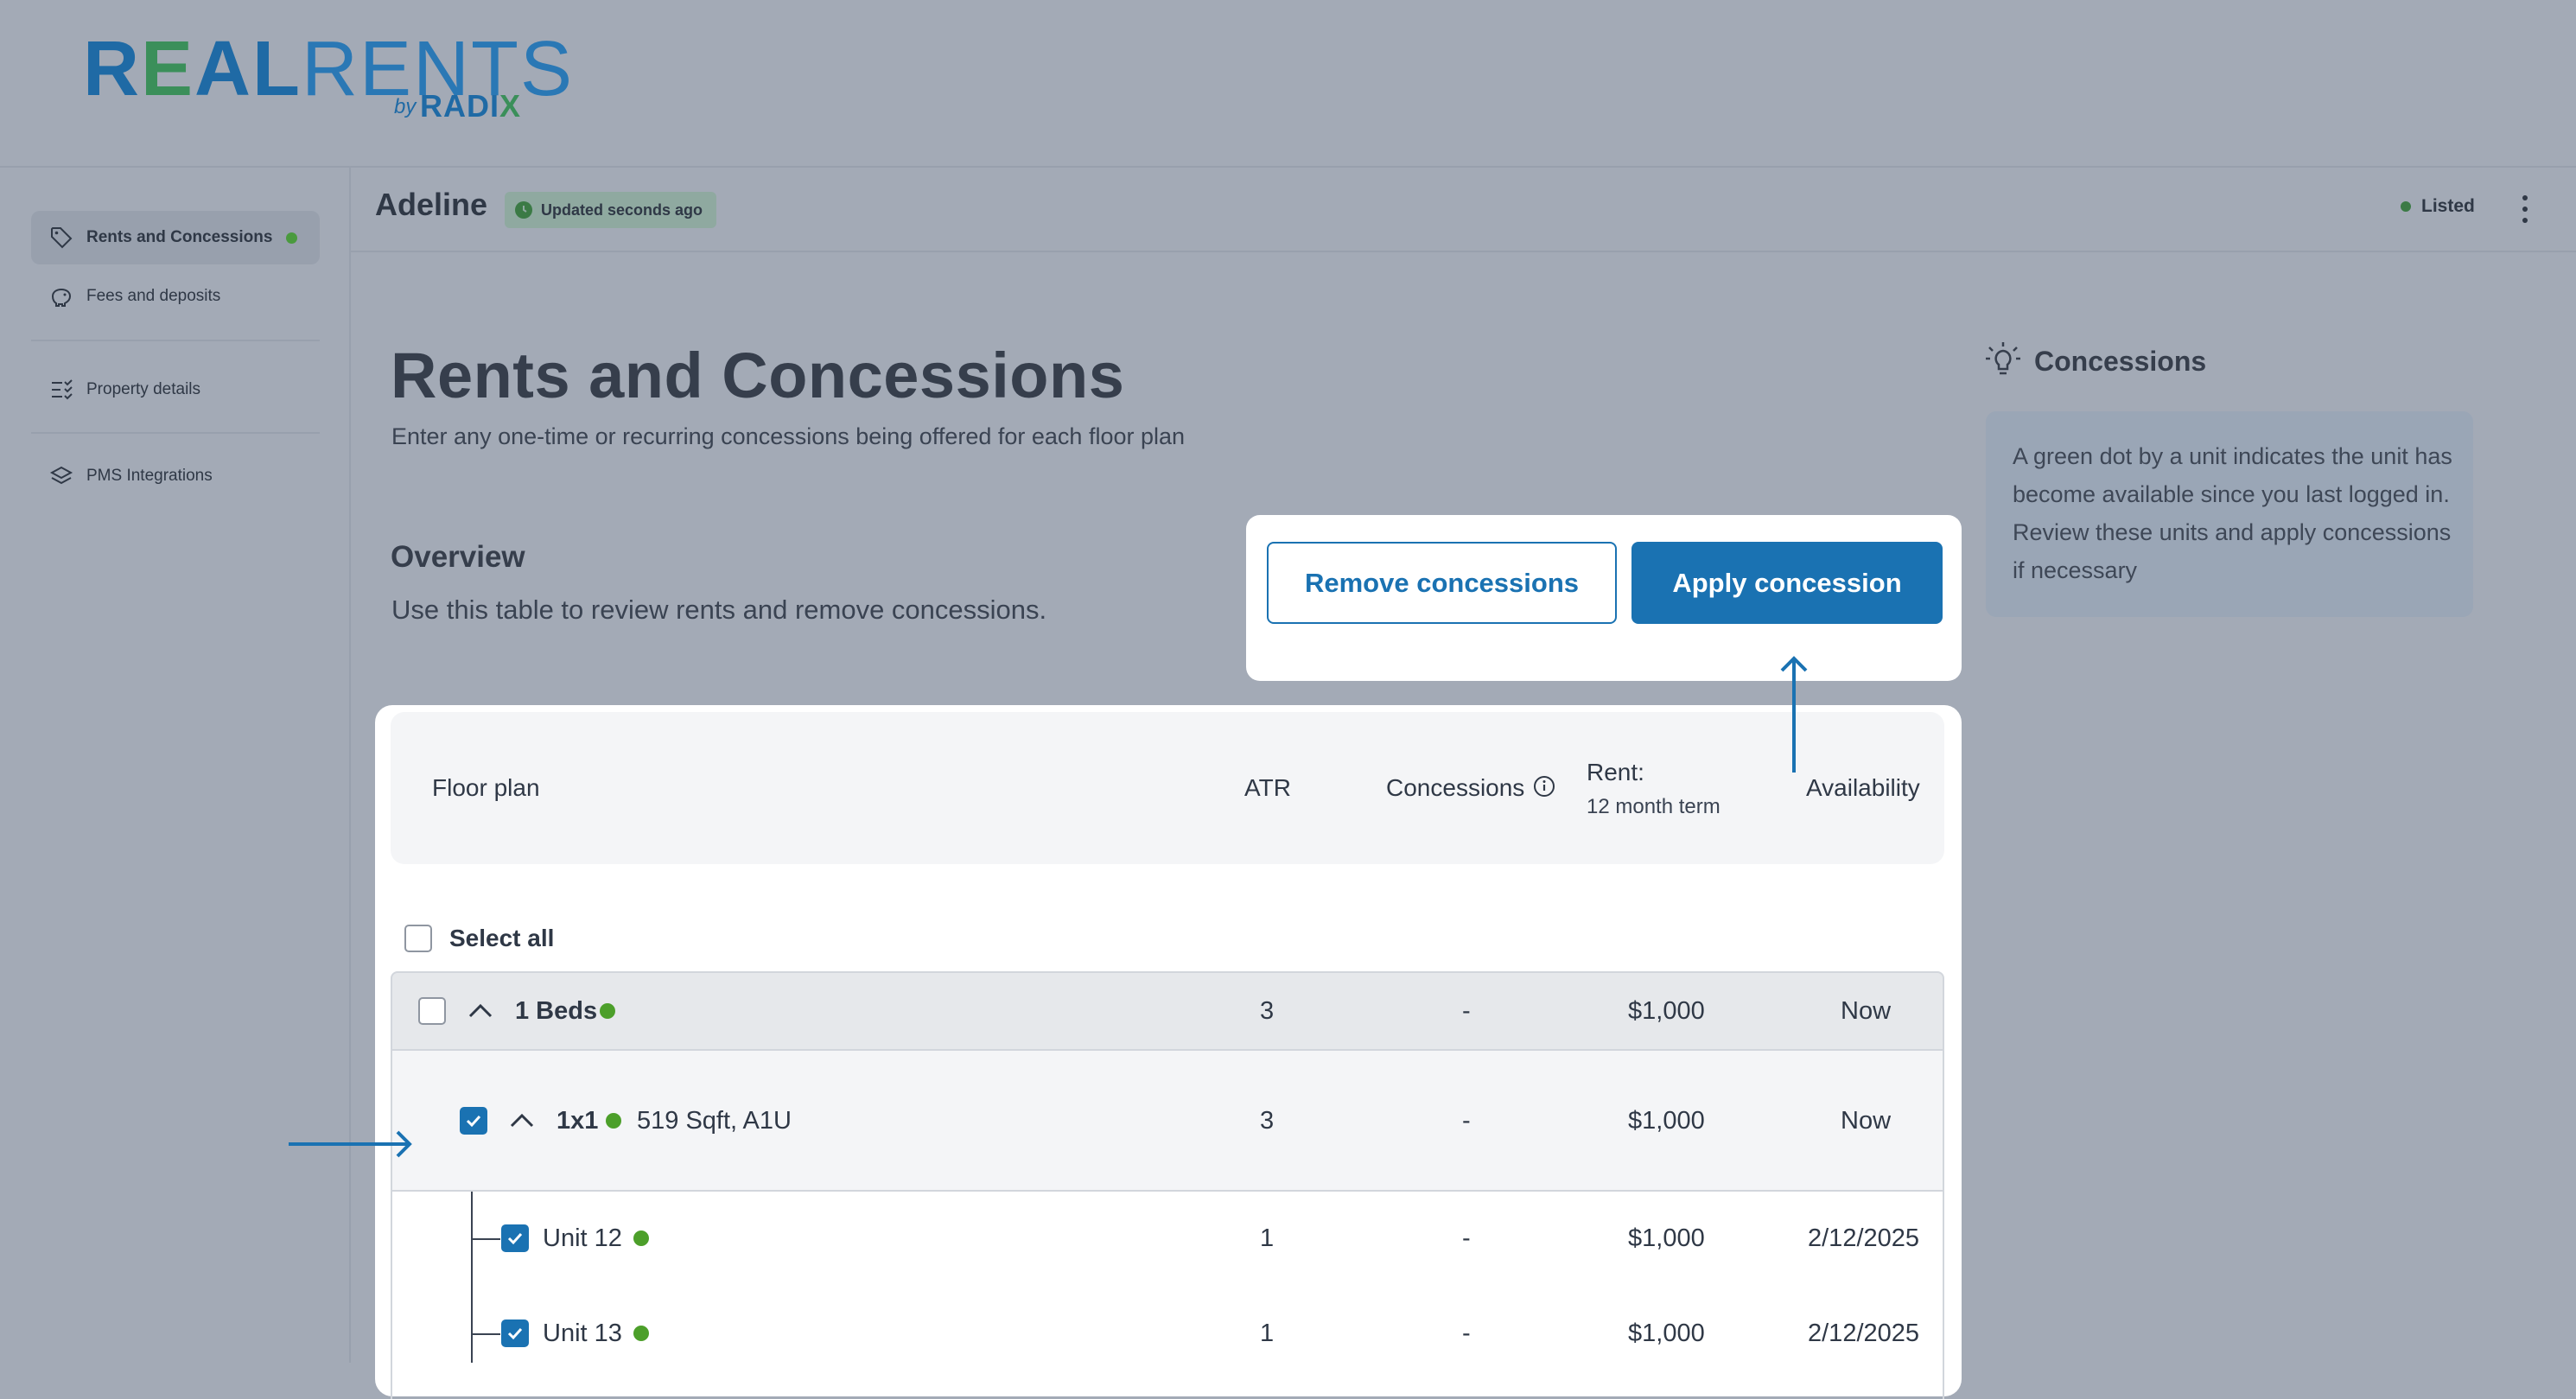  Describe the element at coordinates (1267, 1011) in the screenshot. I see `group-atr: 3` at that location.